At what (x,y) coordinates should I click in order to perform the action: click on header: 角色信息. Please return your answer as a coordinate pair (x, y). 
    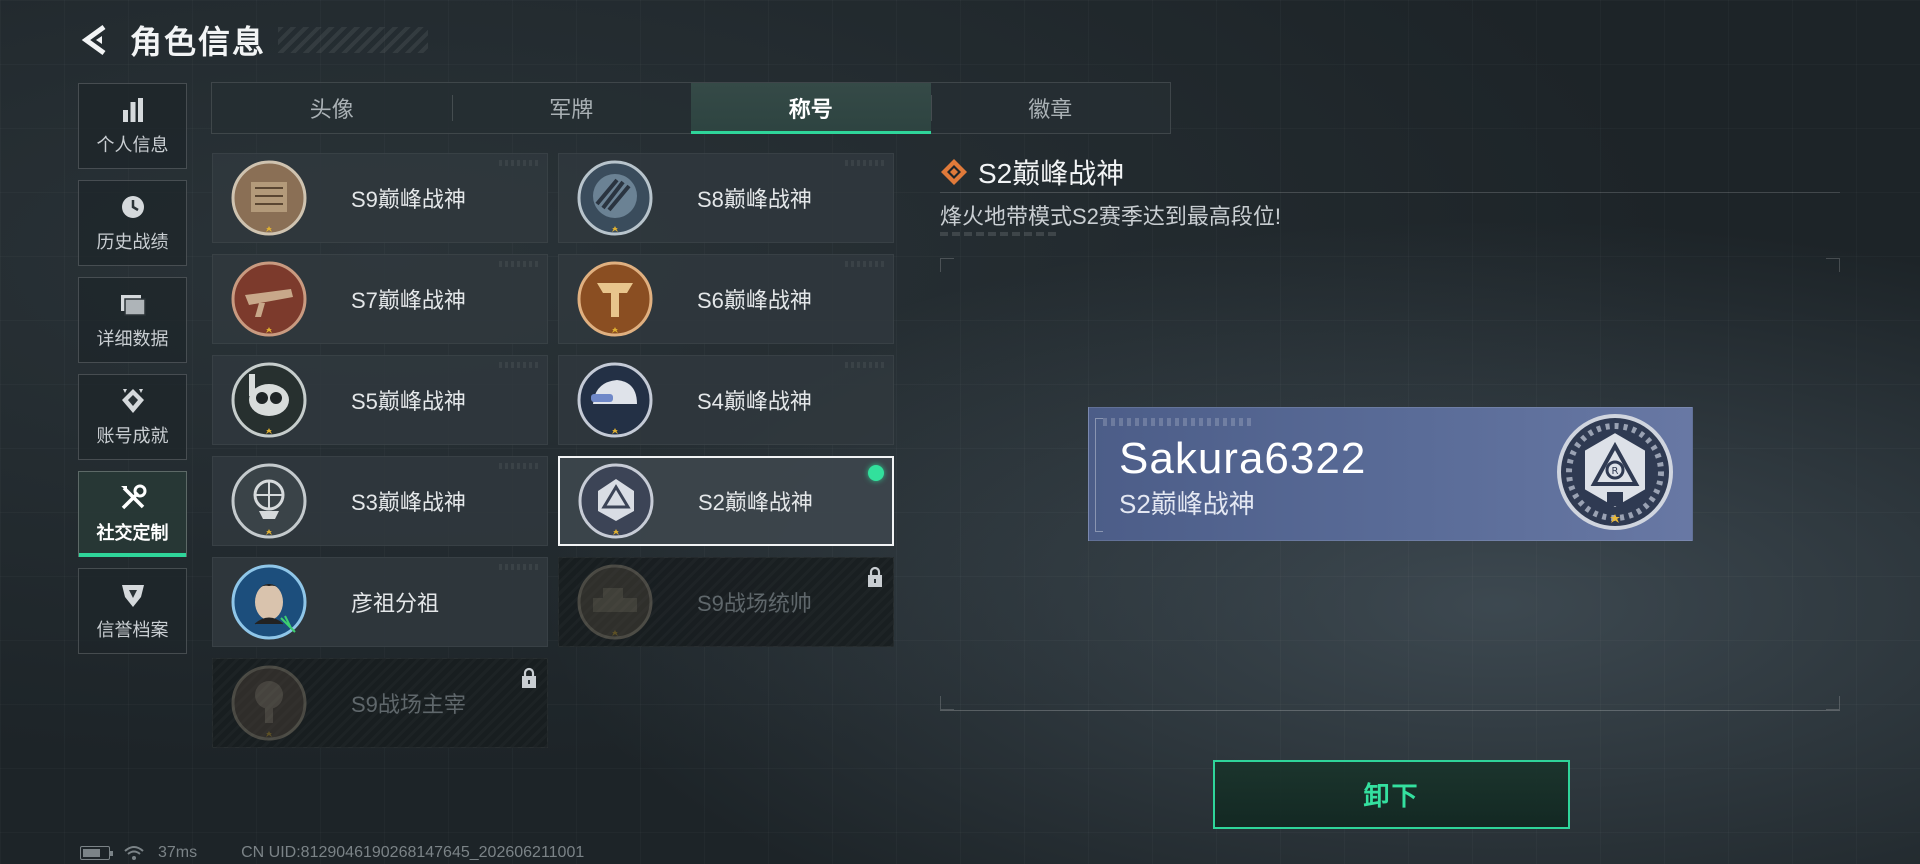
    Looking at the image, I should click on (253, 40).